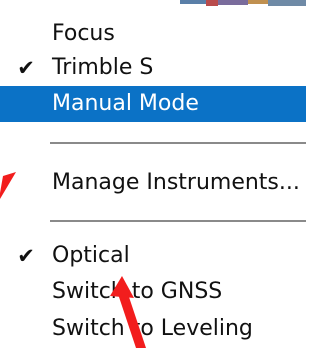 This screenshot has height=348, width=320. I want to click on menu-item-switch-to-leveling: Switch to Leveling, so click(153, 329).